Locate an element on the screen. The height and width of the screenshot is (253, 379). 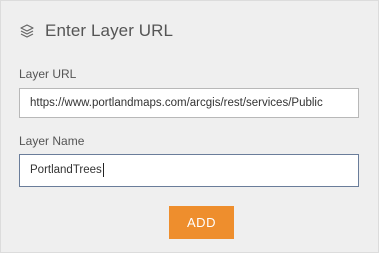
add-button: ADD is located at coordinates (201, 222).